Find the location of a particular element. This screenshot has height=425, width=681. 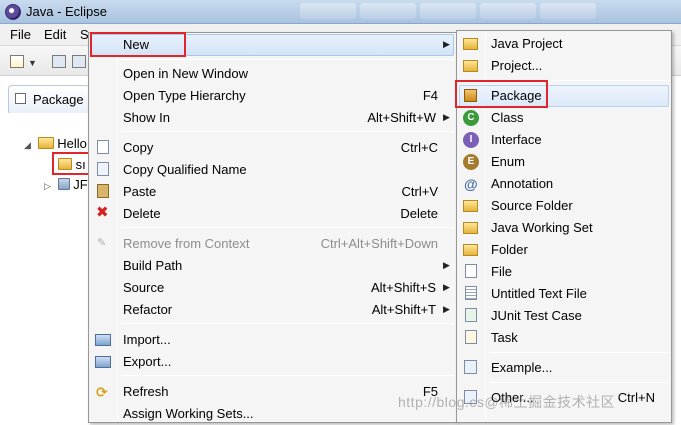

task-icon is located at coordinates (471, 337).